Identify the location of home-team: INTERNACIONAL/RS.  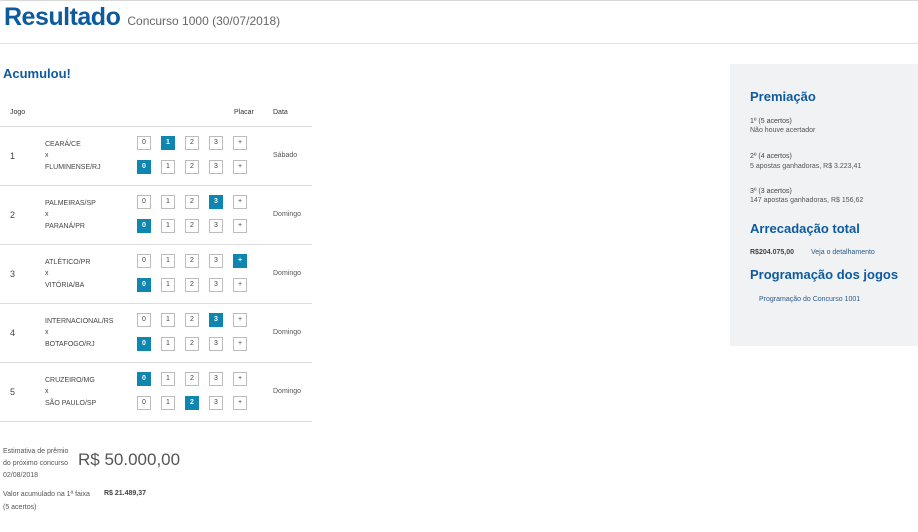
(79, 321).